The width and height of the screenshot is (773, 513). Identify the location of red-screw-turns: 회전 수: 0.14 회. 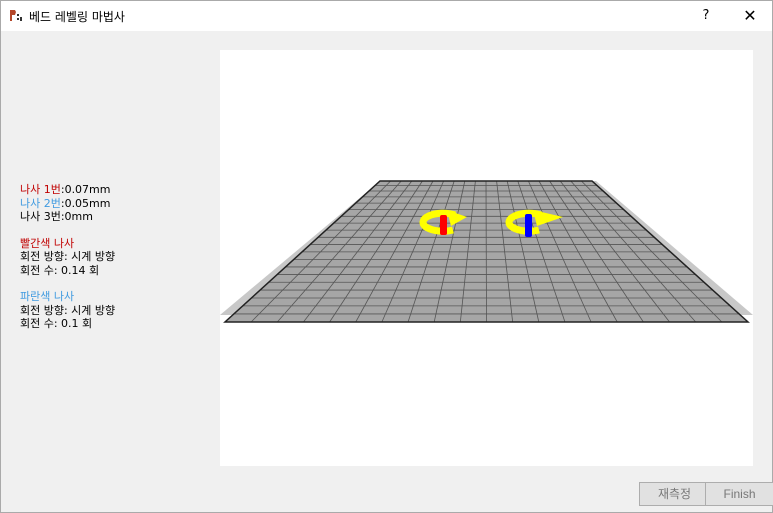
(60, 270).